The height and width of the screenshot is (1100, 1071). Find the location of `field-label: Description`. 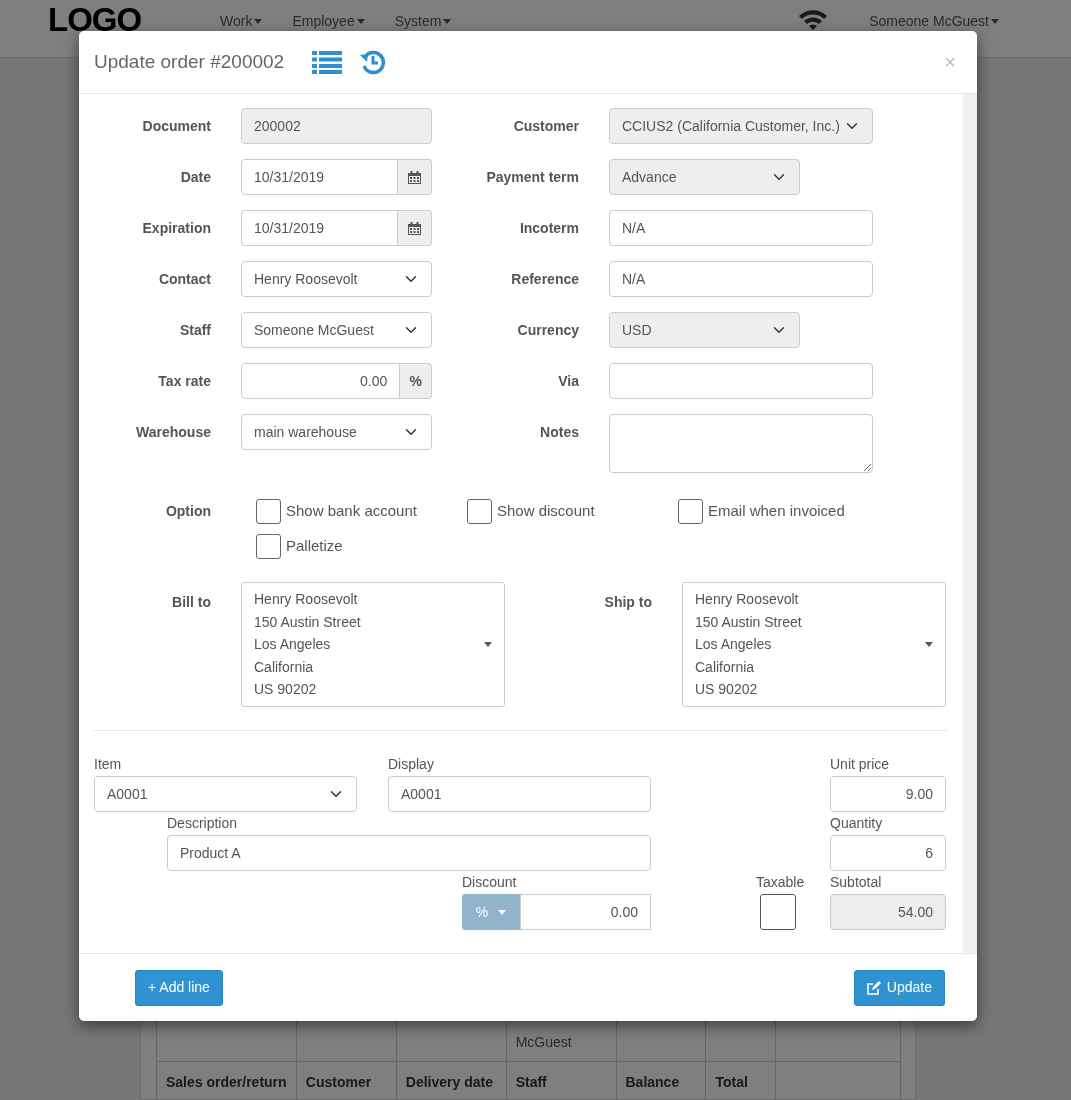

field-label: Description is located at coordinates (203, 823).